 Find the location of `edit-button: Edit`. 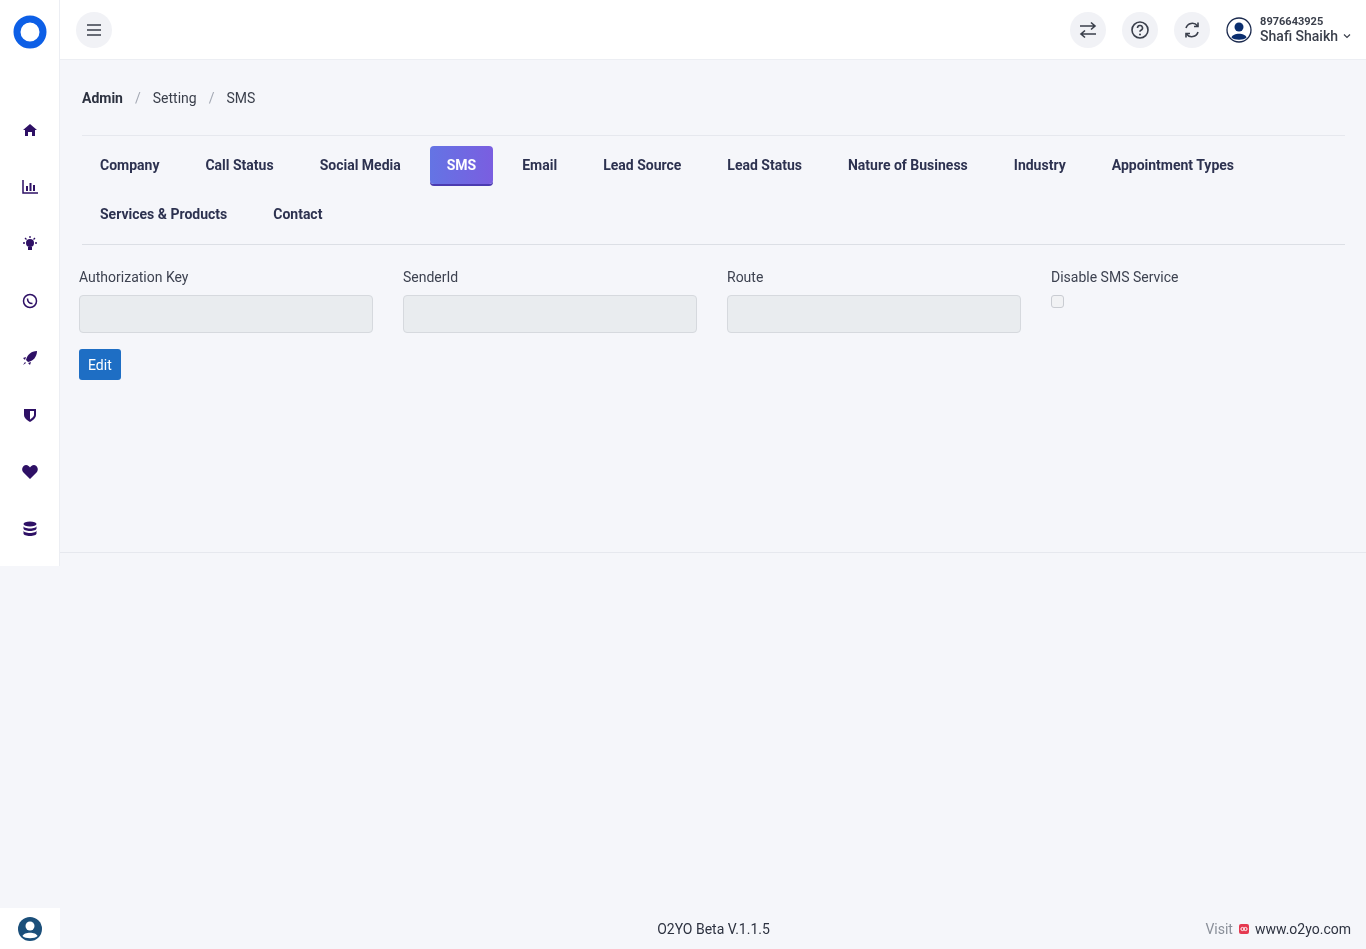

edit-button: Edit is located at coordinates (100, 364).